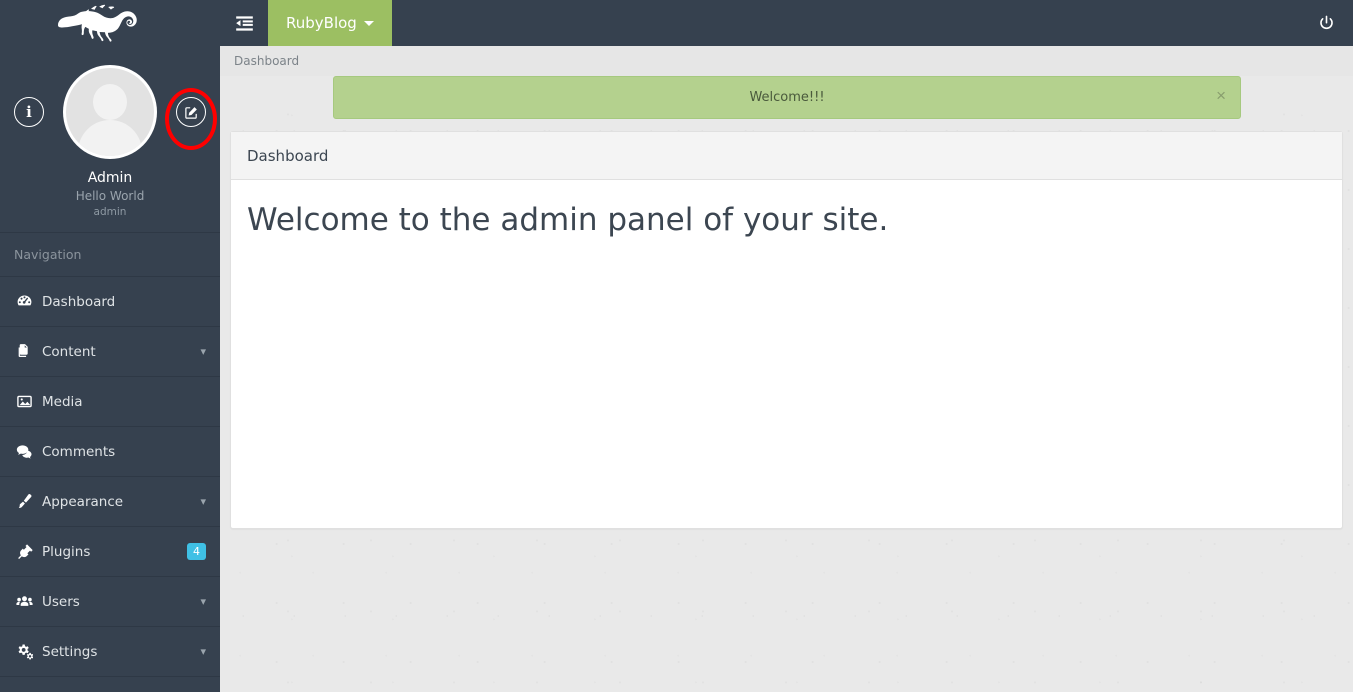 The height and width of the screenshot is (692, 1353). What do you see at coordinates (29, 501) in the screenshot?
I see `paintbrush-icon` at bounding box center [29, 501].